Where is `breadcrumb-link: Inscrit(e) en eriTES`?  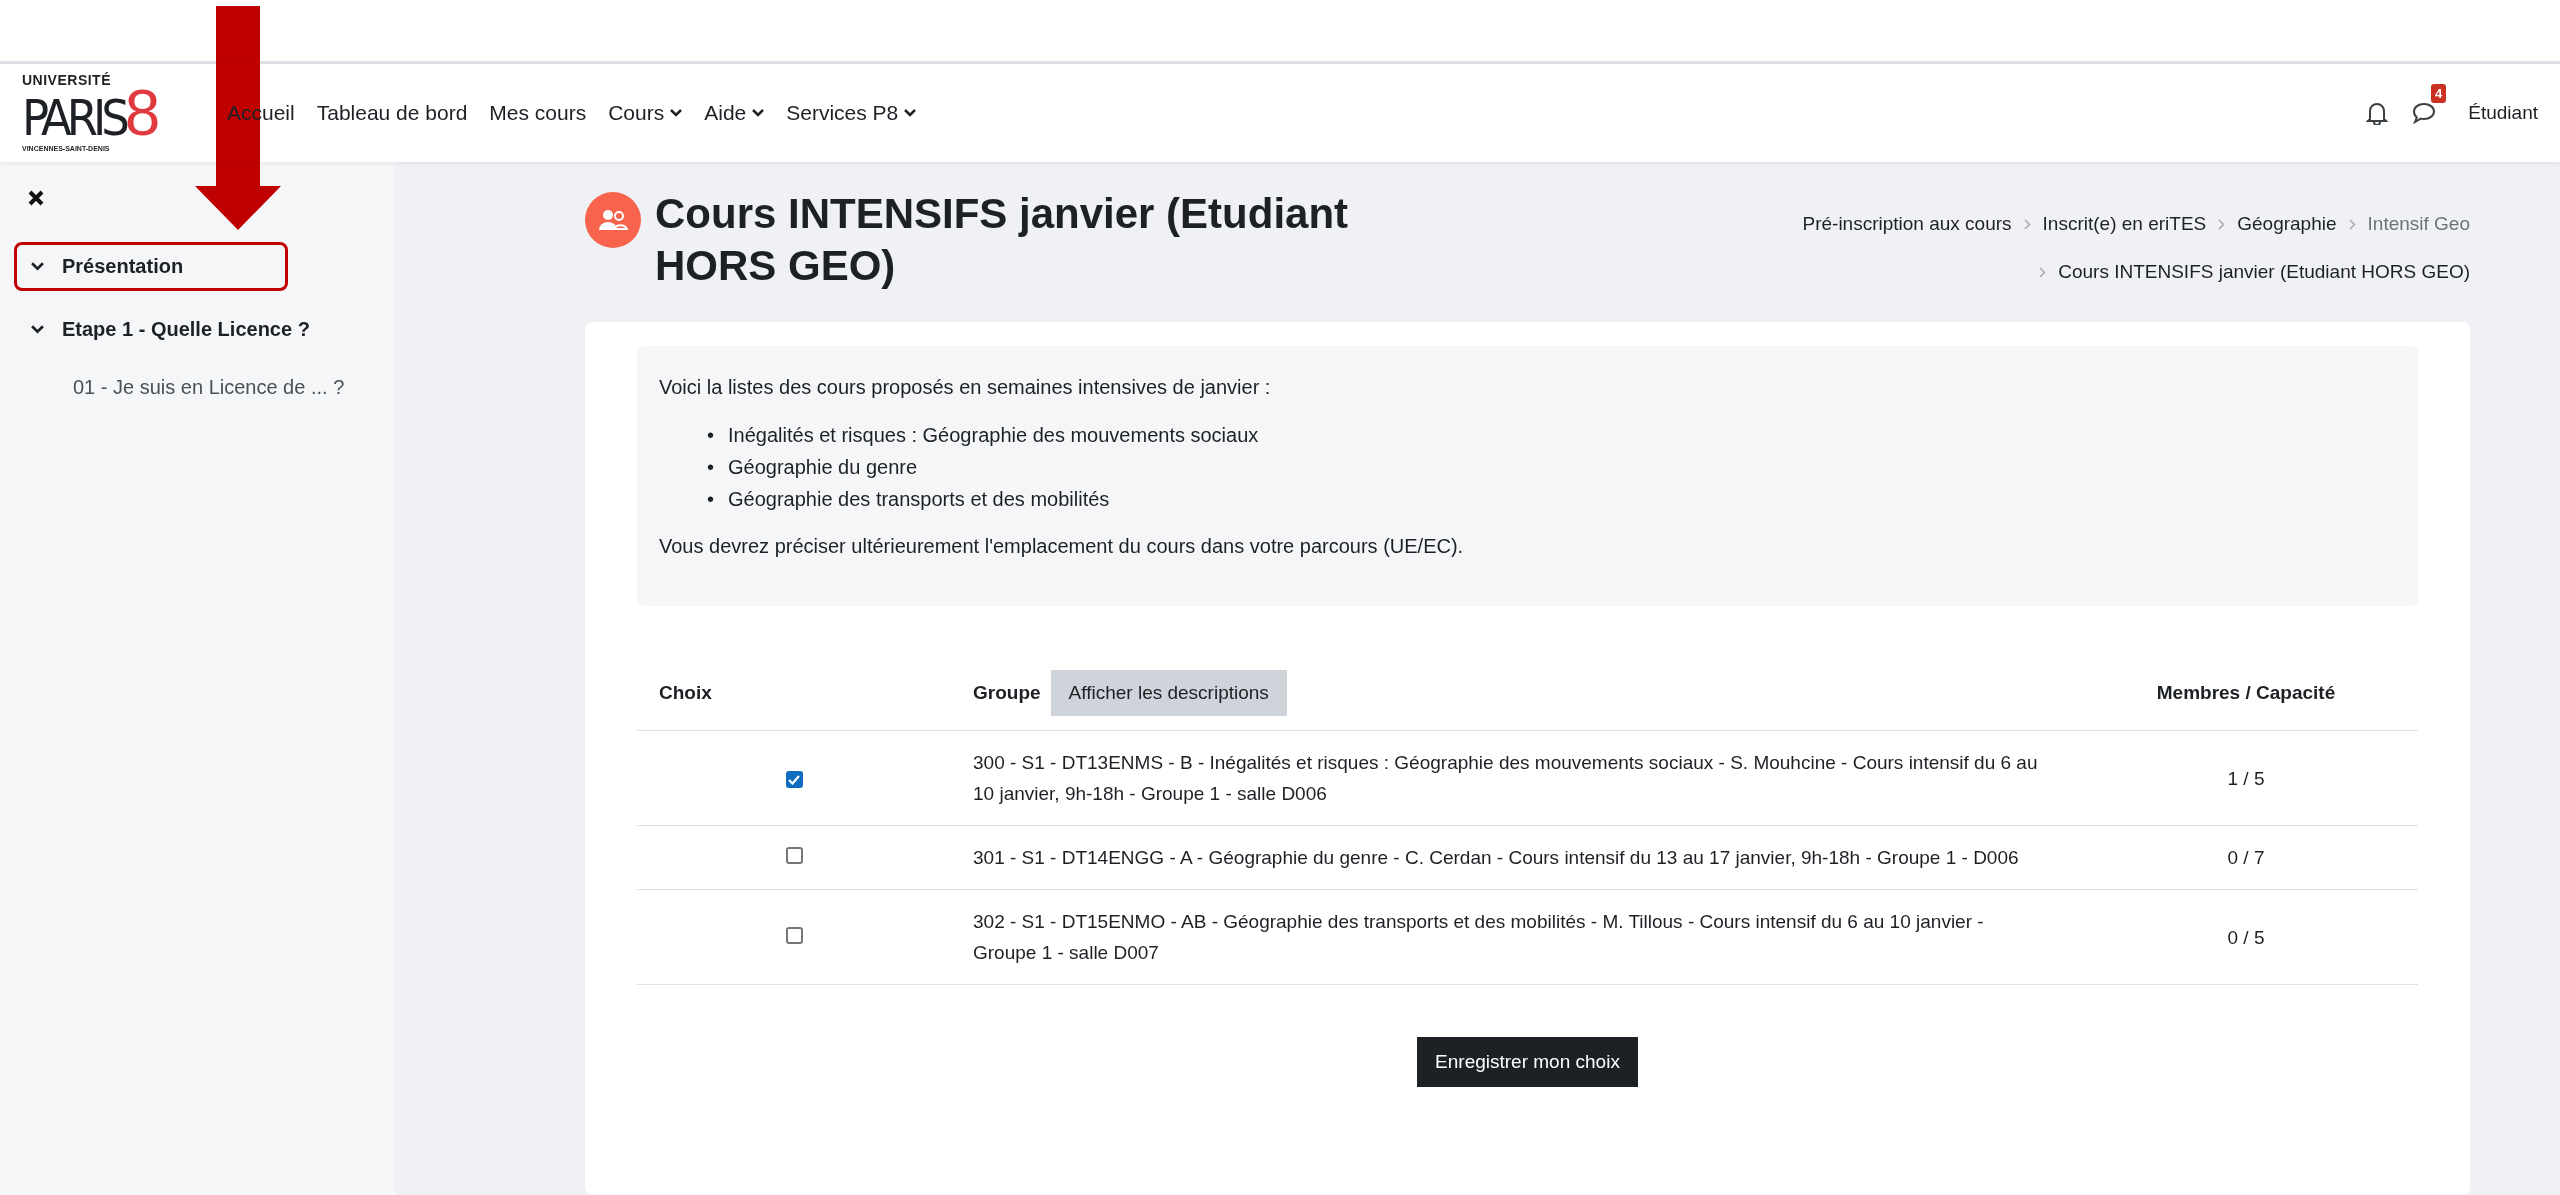
breadcrumb-link: Inscrit(e) en eriTES is located at coordinates (2109, 224).